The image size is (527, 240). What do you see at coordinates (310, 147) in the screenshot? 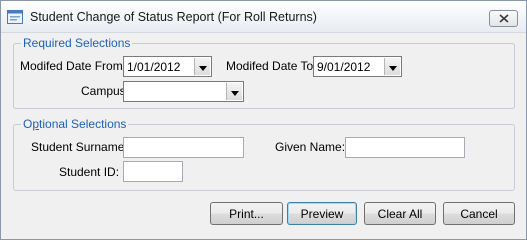
I see `given-name-label: Given Name:` at bounding box center [310, 147].